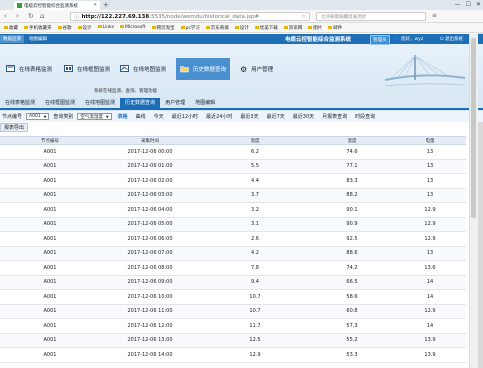 This screenshot has height=368, width=483. Describe the element at coordinates (430, 140) in the screenshot. I see `header-battery: 电量` at that location.